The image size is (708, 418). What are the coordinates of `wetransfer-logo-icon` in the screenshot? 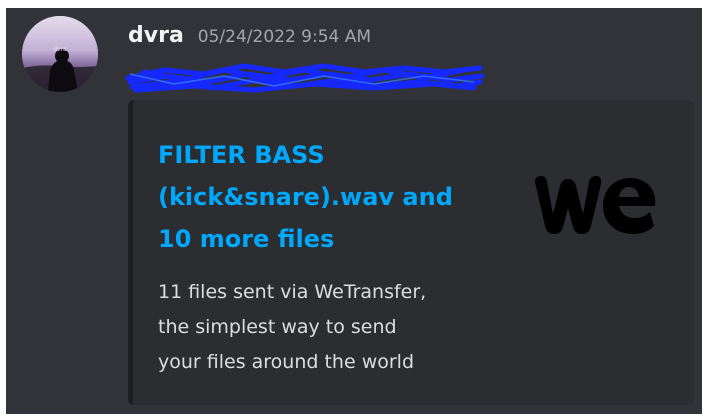 It's located at (595, 205).